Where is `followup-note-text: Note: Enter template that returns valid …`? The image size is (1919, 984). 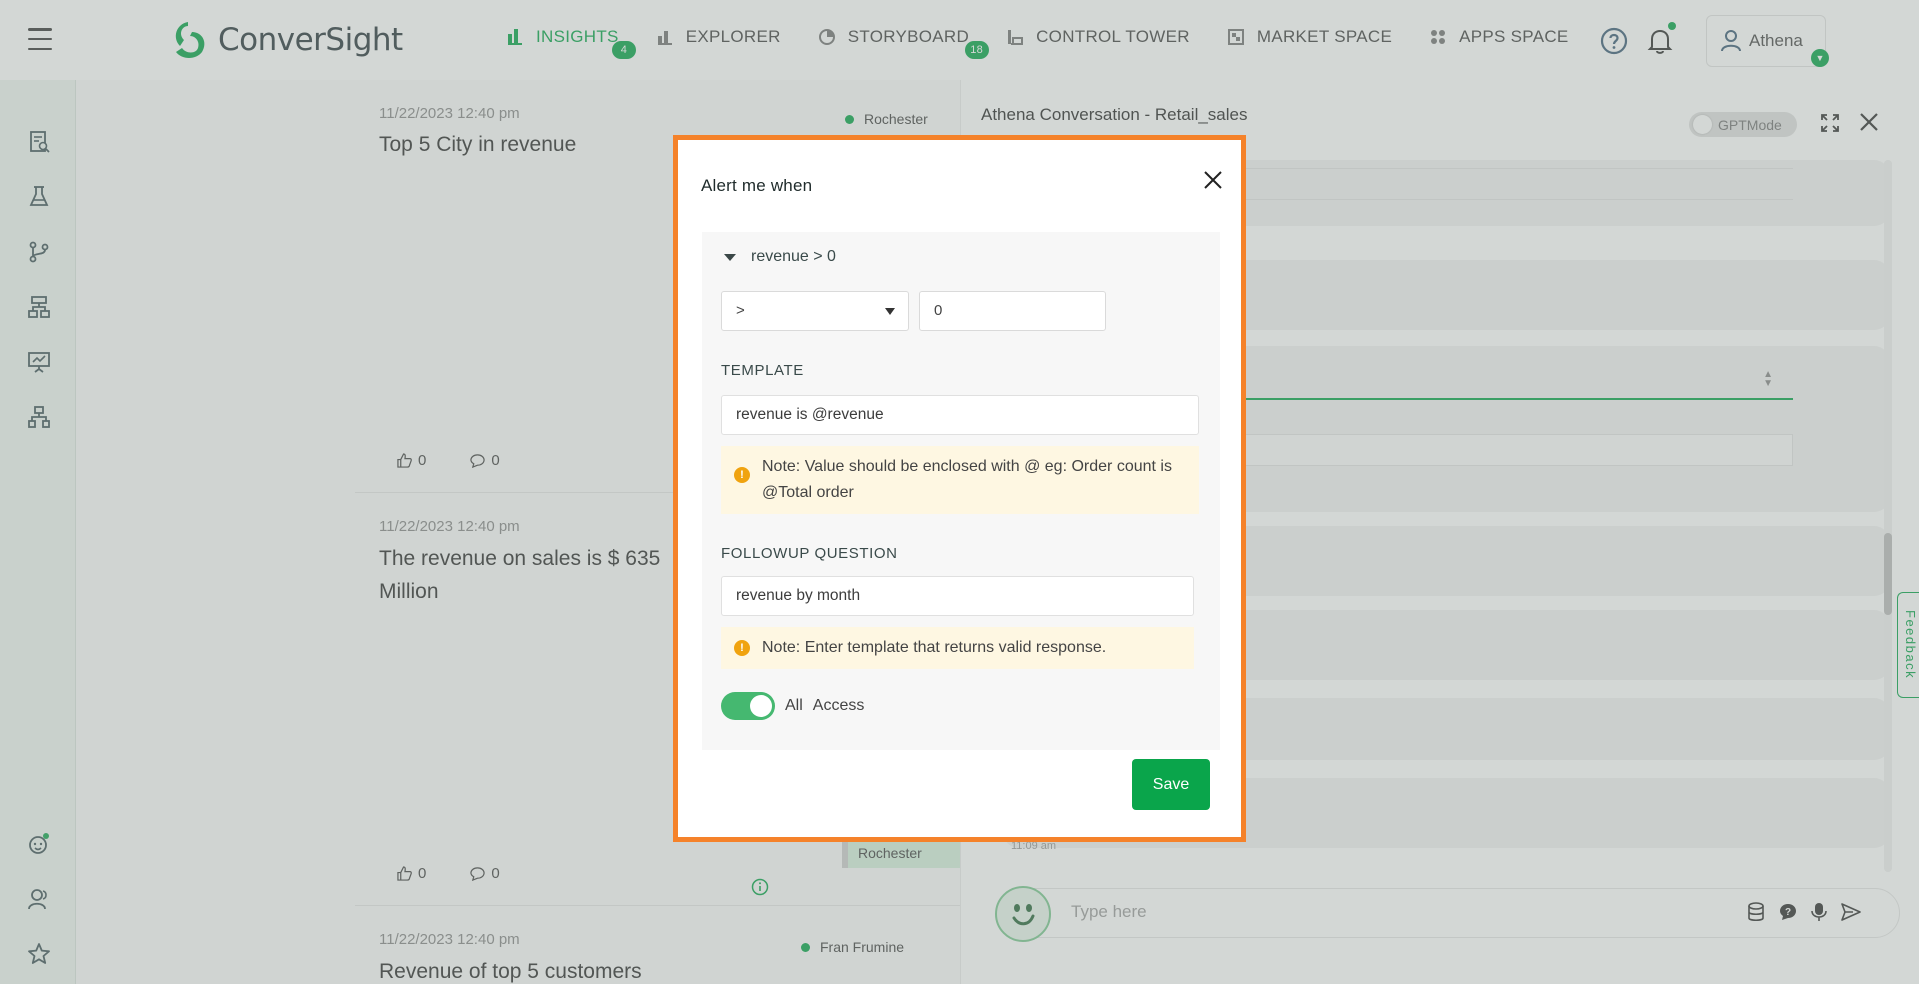 followup-note-text: Note: Enter template that returns valid … is located at coordinates (934, 647).